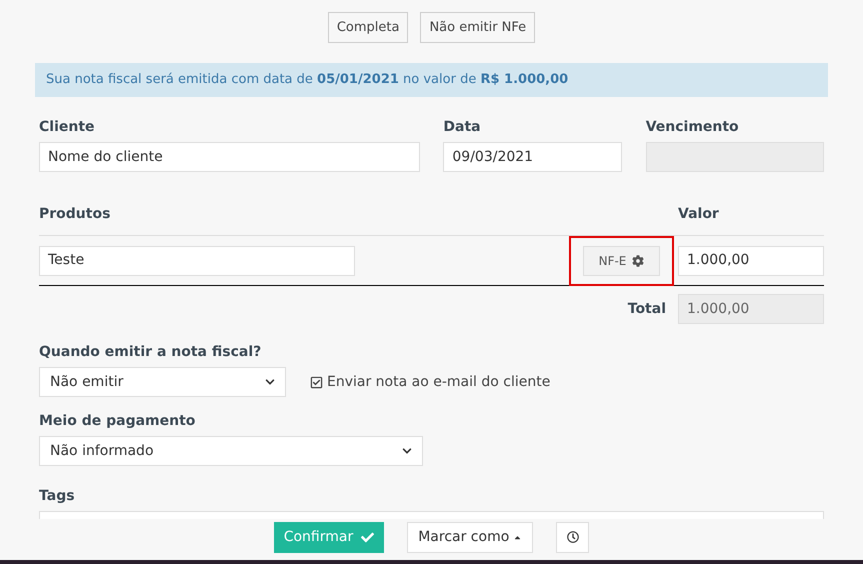 This screenshot has height=564, width=863. What do you see at coordinates (229, 157) in the screenshot?
I see `client-field: Nome do cliente` at bounding box center [229, 157].